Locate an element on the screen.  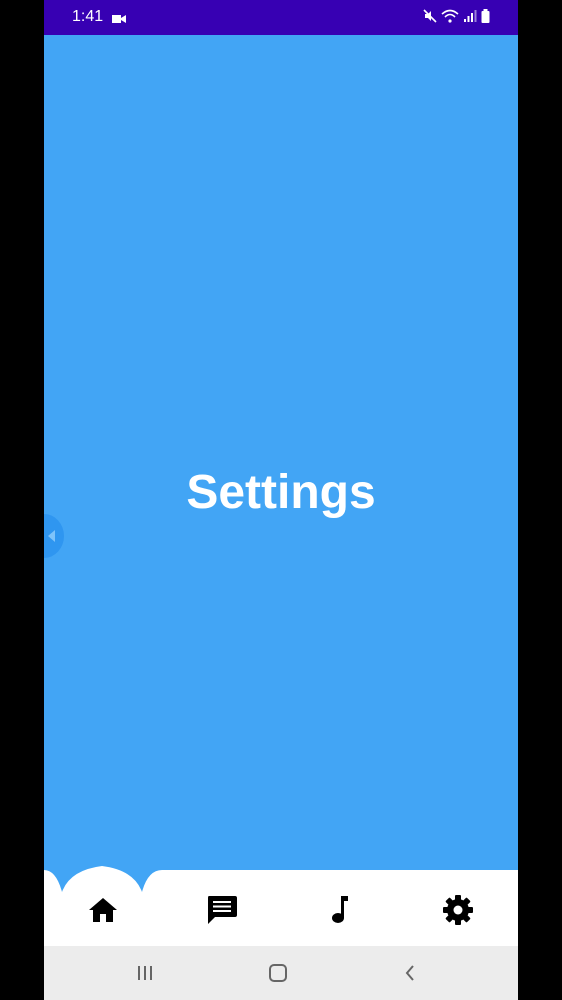
chevron-left-icon is located at coordinates (51, 536).